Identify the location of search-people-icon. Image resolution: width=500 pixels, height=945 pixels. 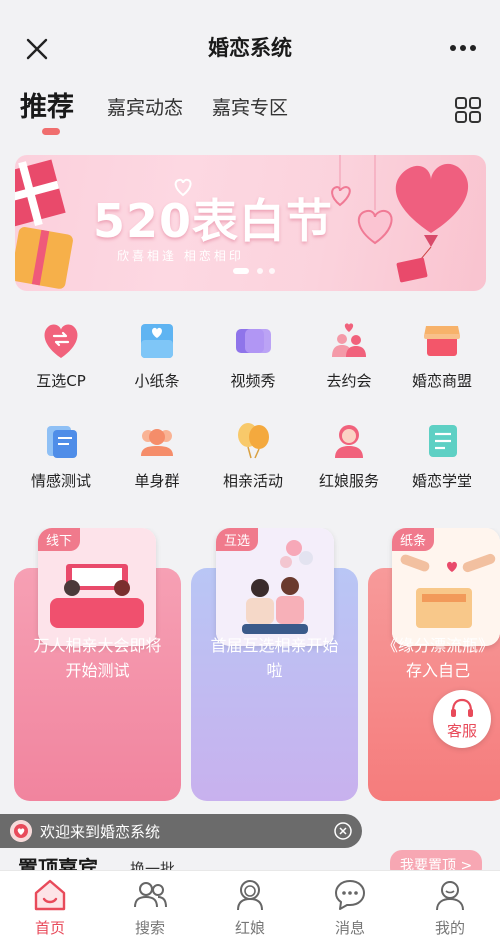
(150, 895).